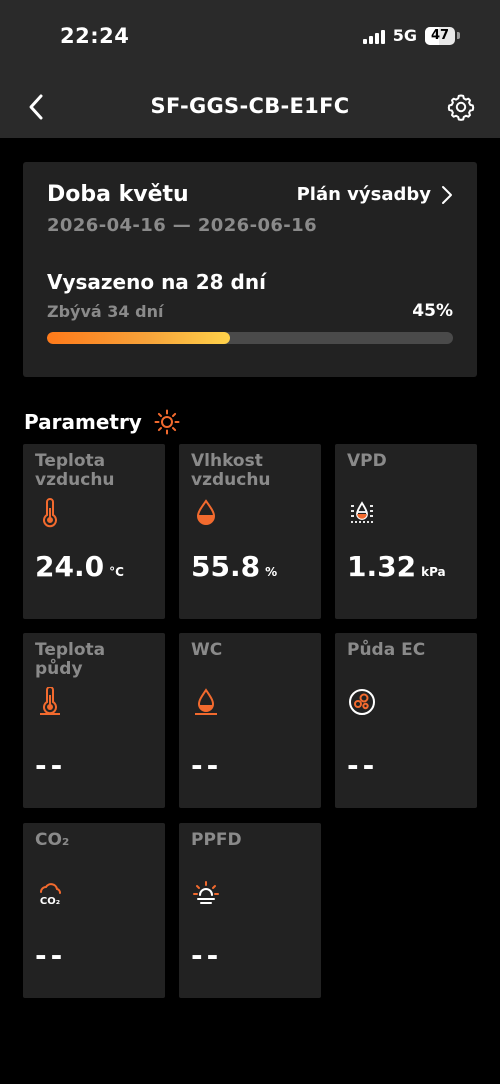 The height and width of the screenshot is (1084, 500). I want to click on status-time: 22:24, so click(95, 36).